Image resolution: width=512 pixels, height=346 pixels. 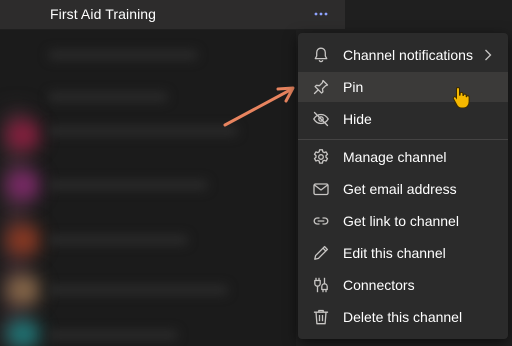 What do you see at coordinates (403, 139) in the screenshot?
I see `menu-divider` at bounding box center [403, 139].